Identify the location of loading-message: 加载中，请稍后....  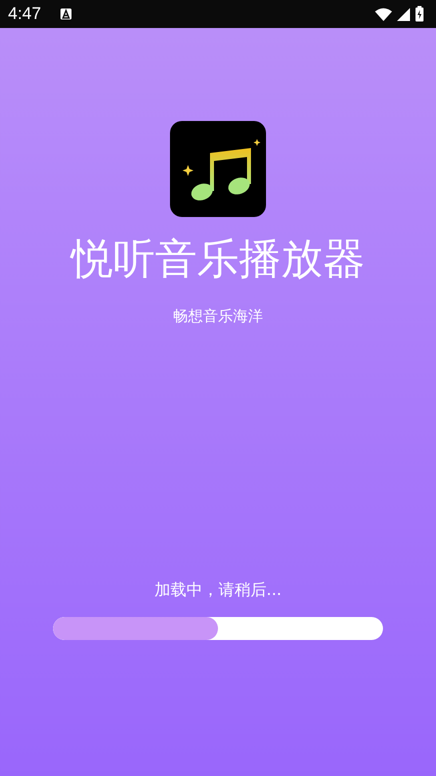
(218, 590).